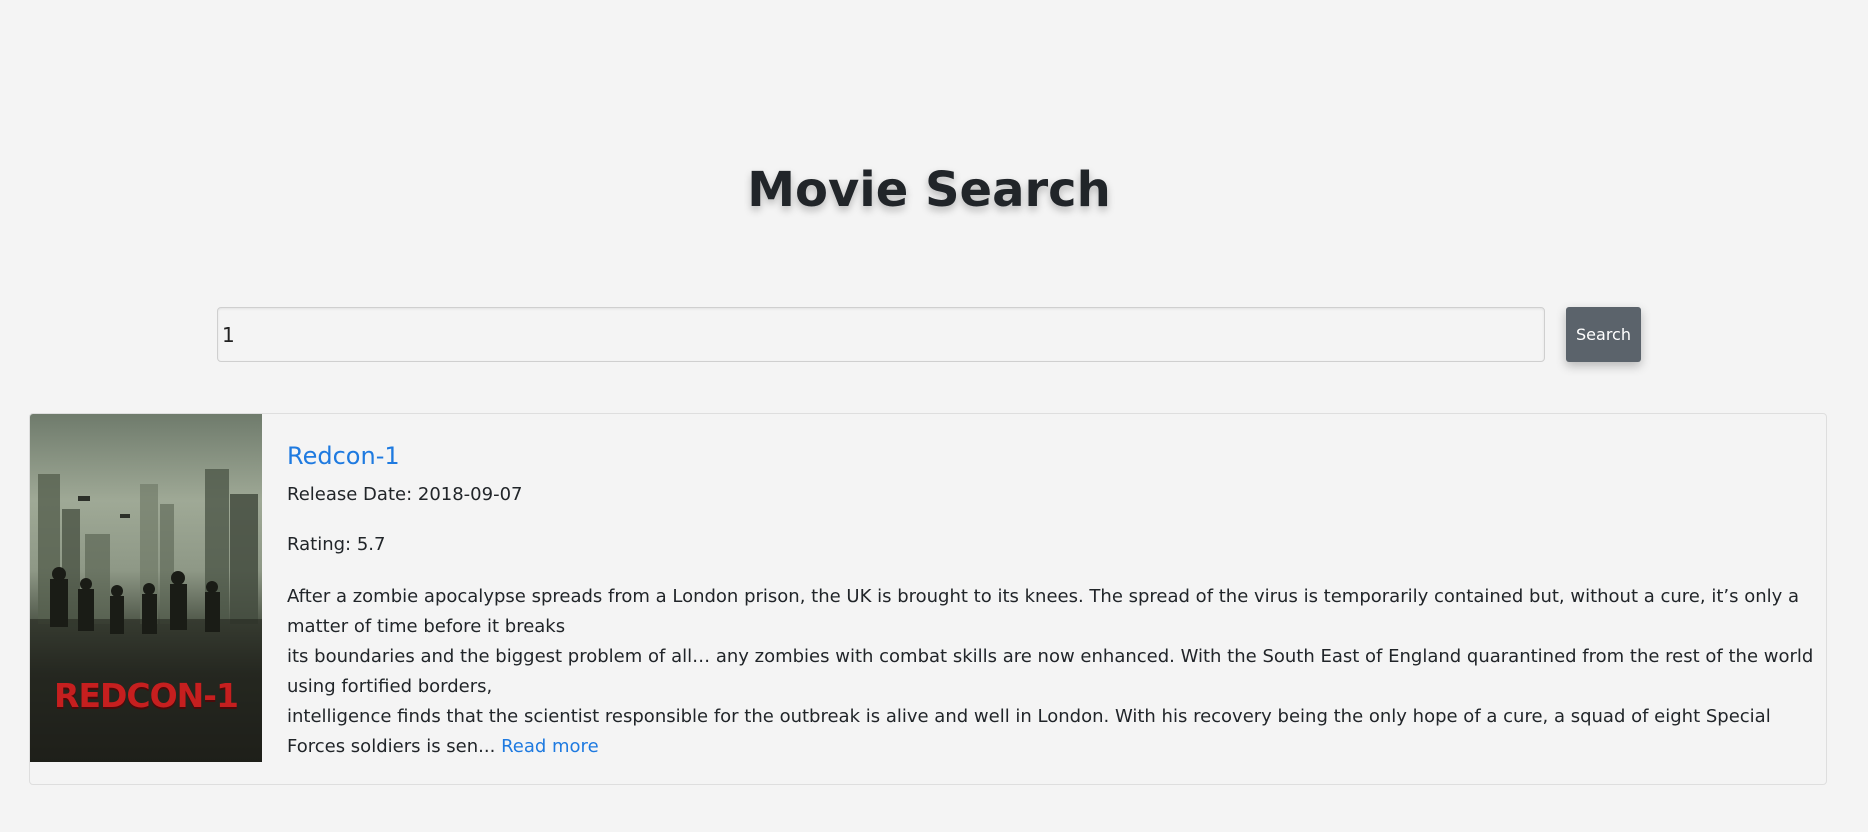 Image resolution: width=1868 pixels, height=832 pixels. What do you see at coordinates (550, 746) in the screenshot?
I see `read-more-link: Read more` at bounding box center [550, 746].